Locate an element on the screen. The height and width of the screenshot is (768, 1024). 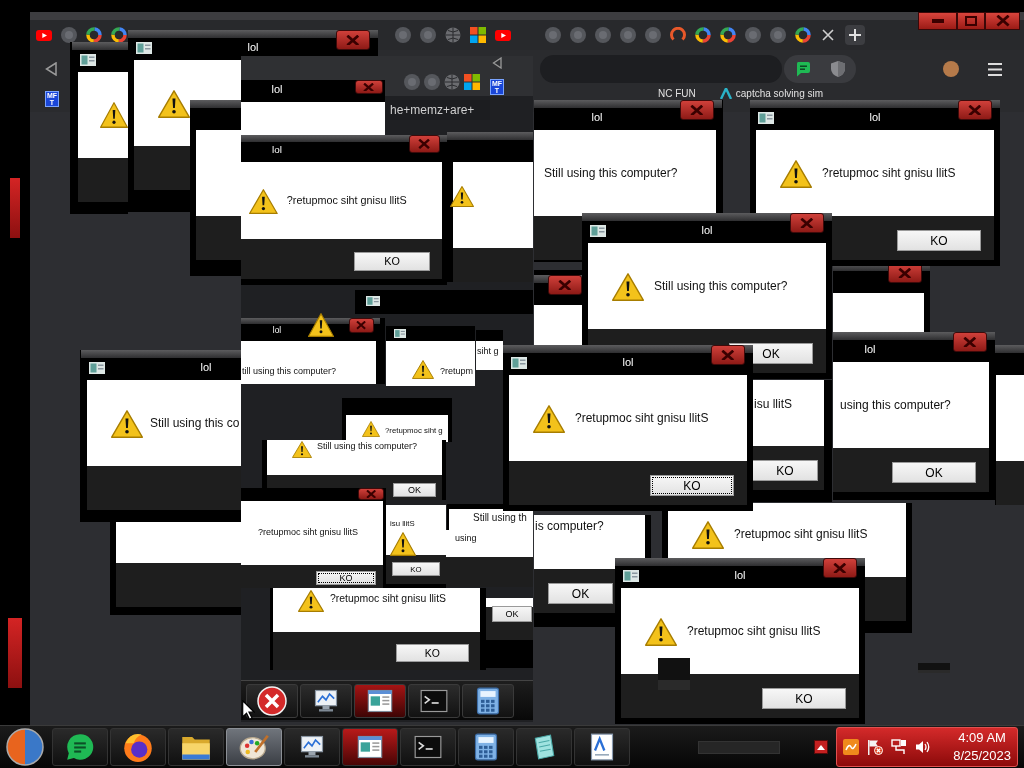
error-x-icon is located at coordinates (272, 700).